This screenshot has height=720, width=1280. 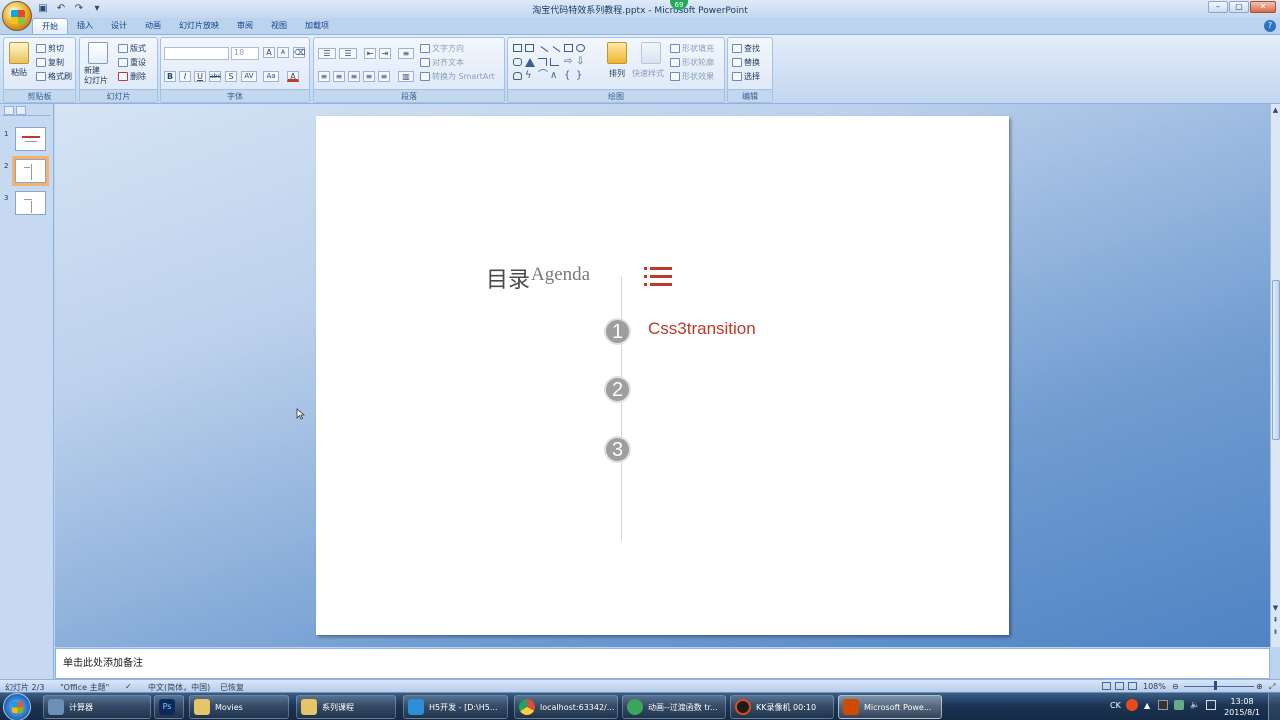 I want to click on layout-button: 版式, so click(x=132, y=48).